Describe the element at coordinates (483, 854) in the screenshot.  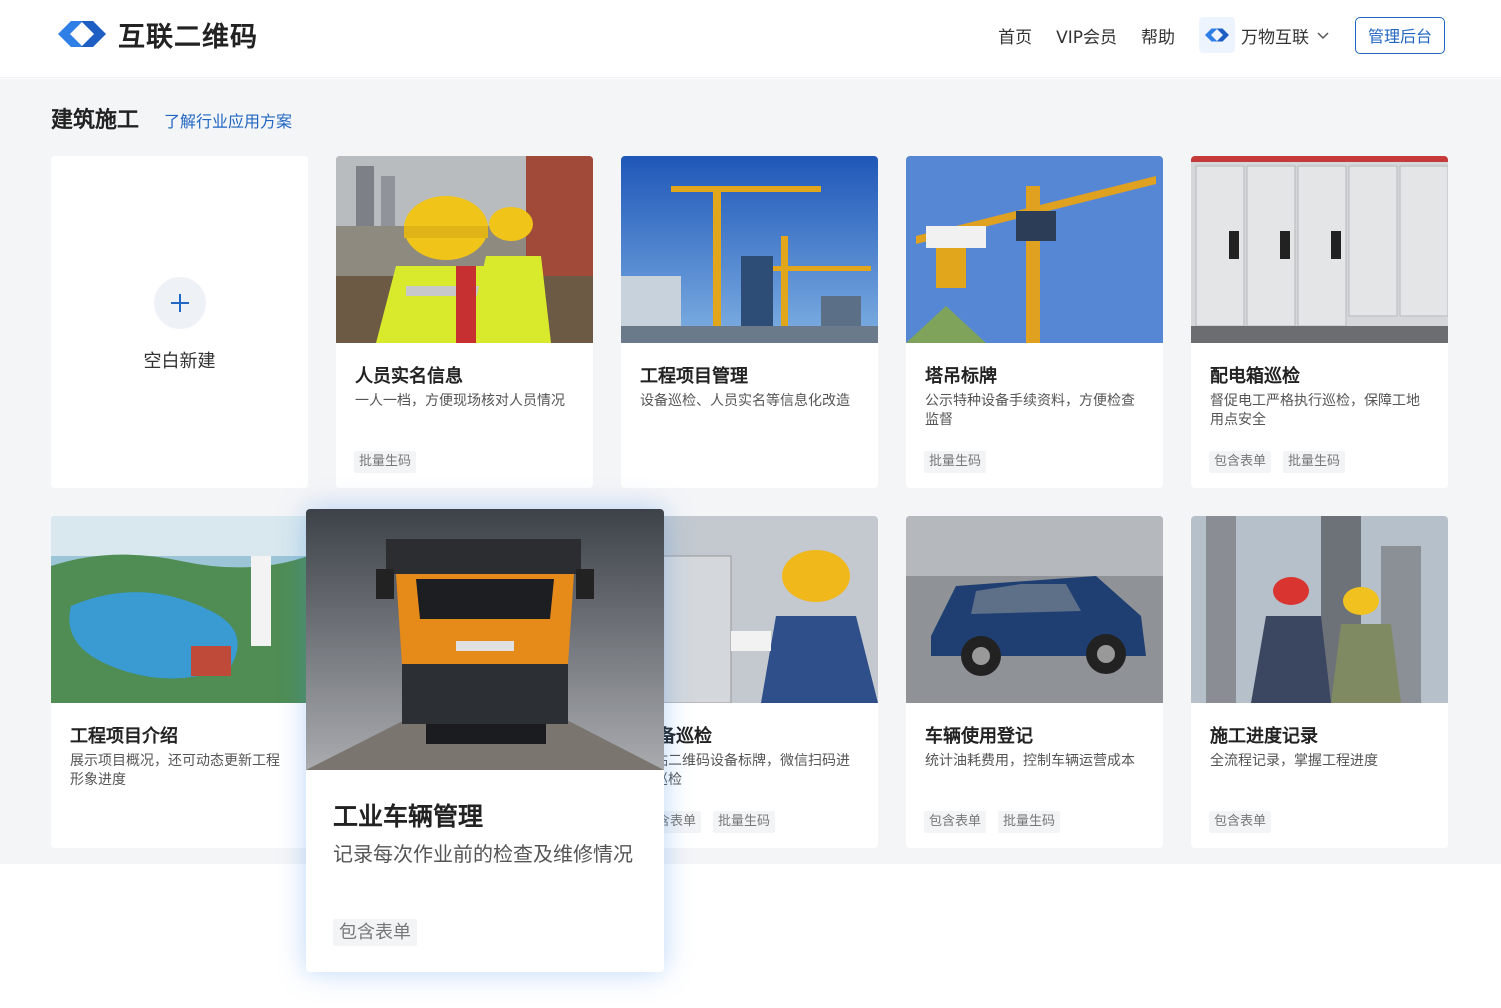
I see `card-desc: 记录每次作业前的检查及维修情况` at that location.